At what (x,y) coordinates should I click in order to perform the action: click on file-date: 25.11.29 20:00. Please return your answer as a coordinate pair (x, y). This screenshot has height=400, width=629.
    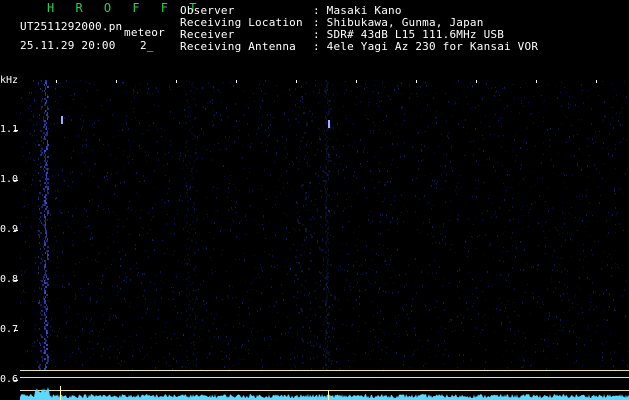
    Looking at the image, I should click on (68, 45).